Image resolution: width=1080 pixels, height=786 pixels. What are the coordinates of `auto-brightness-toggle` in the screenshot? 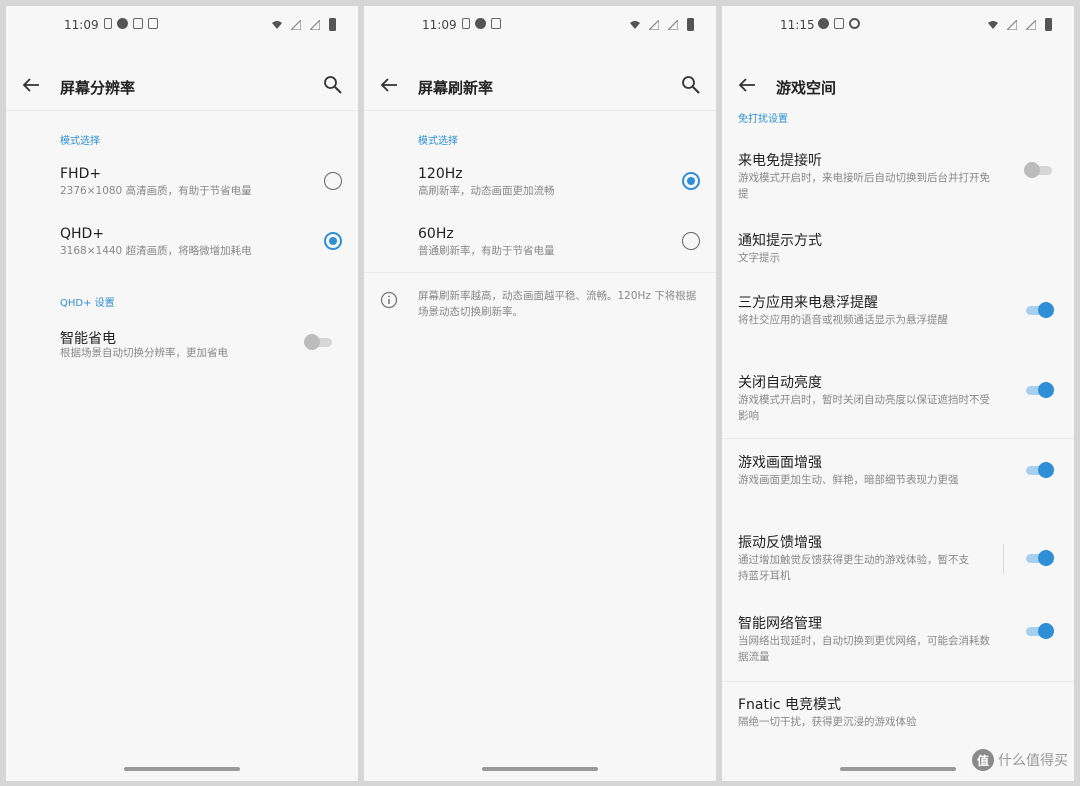 It's located at (1039, 390).